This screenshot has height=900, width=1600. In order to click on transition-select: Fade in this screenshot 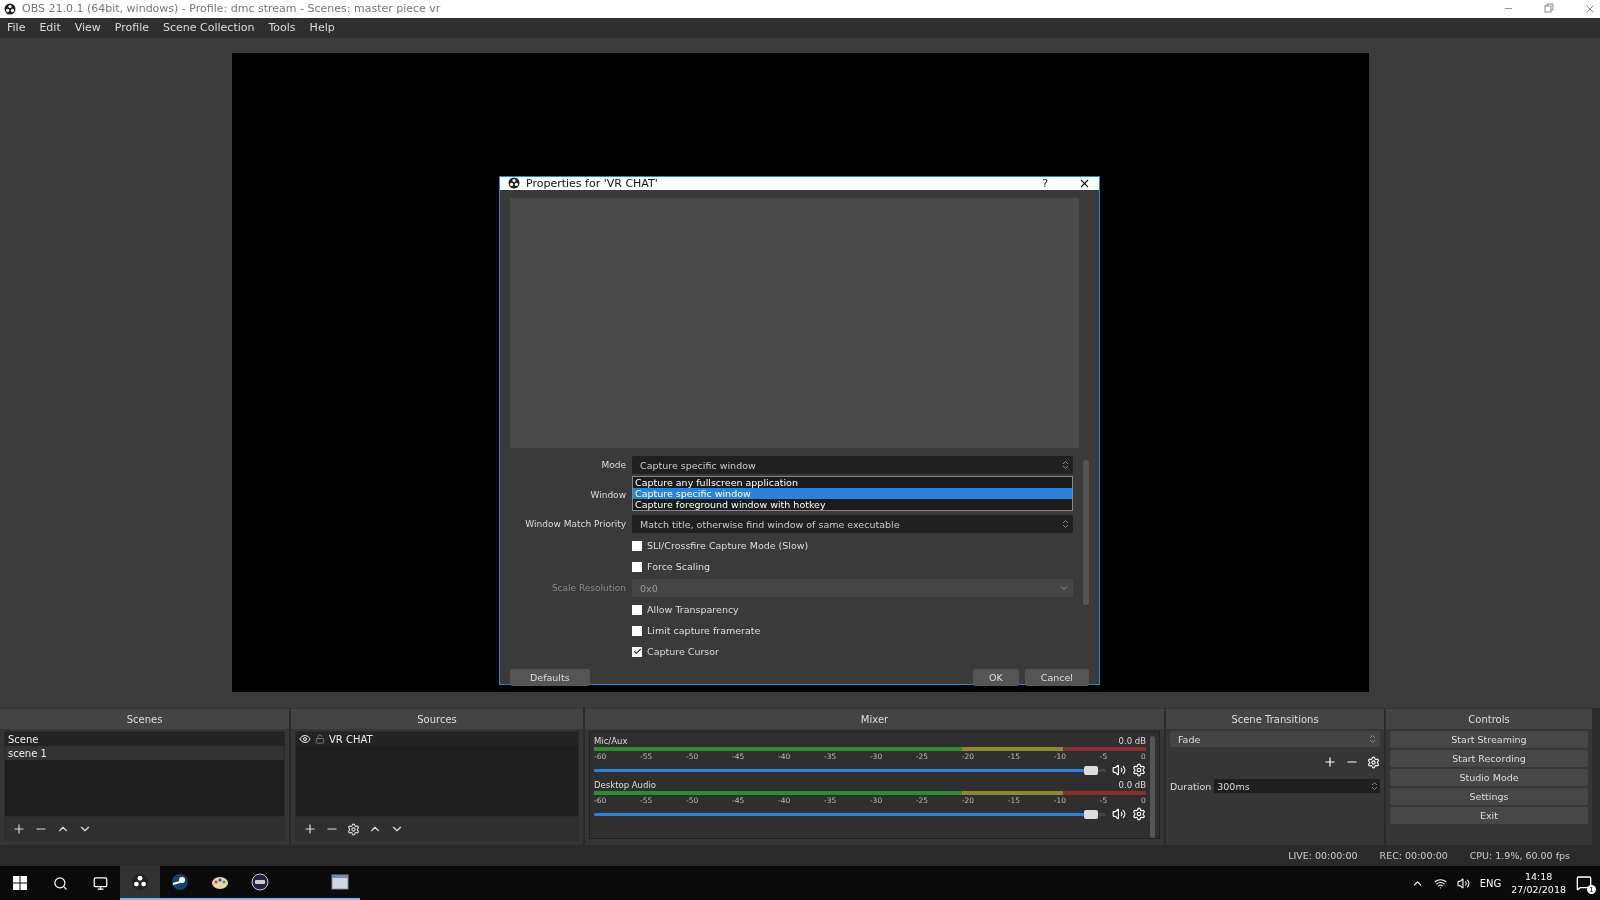, I will do `click(1275, 739)`.